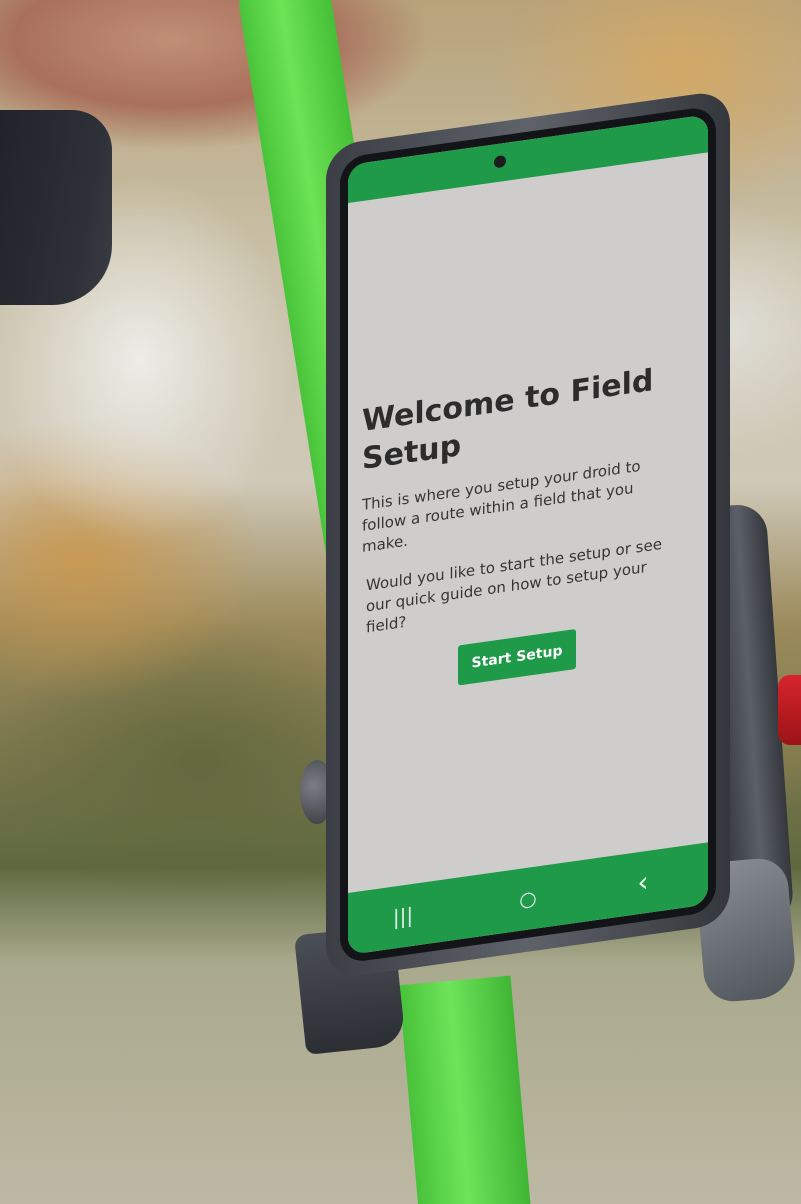 The image size is (801, 1204). What do you see at coordinates (517, 657) in the screenshot?
I see `start-setup-button: Start Setup` at bounding box center [517, 657].